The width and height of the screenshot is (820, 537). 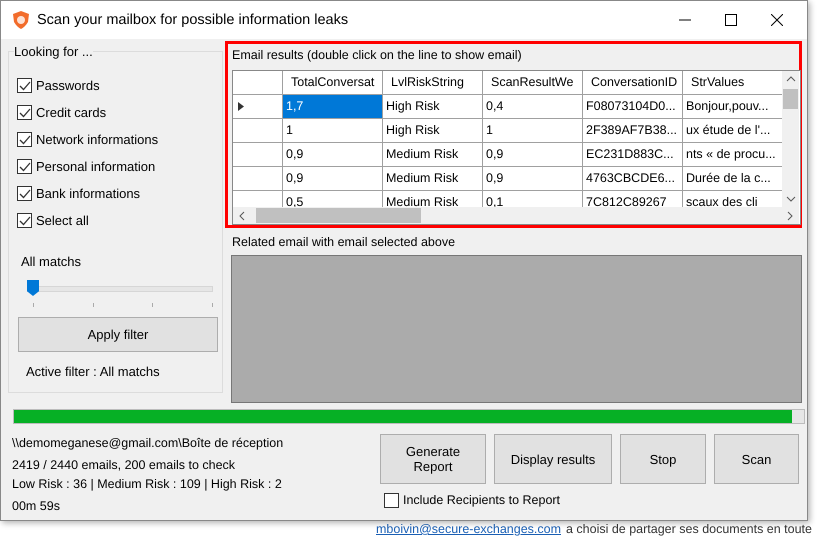 I want to click on apply-filter-button: Apply filter, so click(x=118, y=334).